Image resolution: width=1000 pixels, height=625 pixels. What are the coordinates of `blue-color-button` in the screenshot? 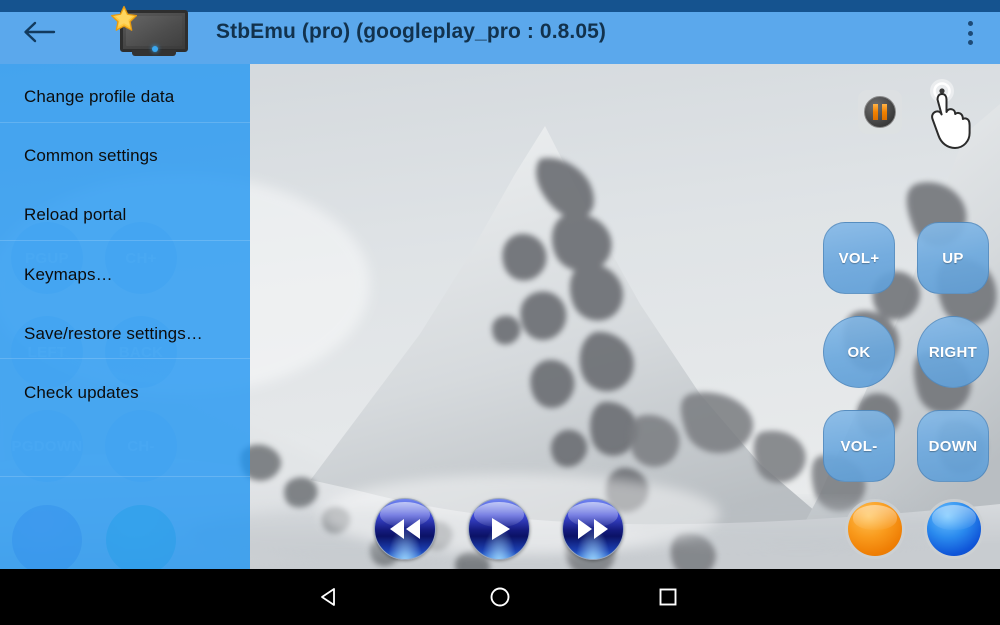 It's located at (954, 529).